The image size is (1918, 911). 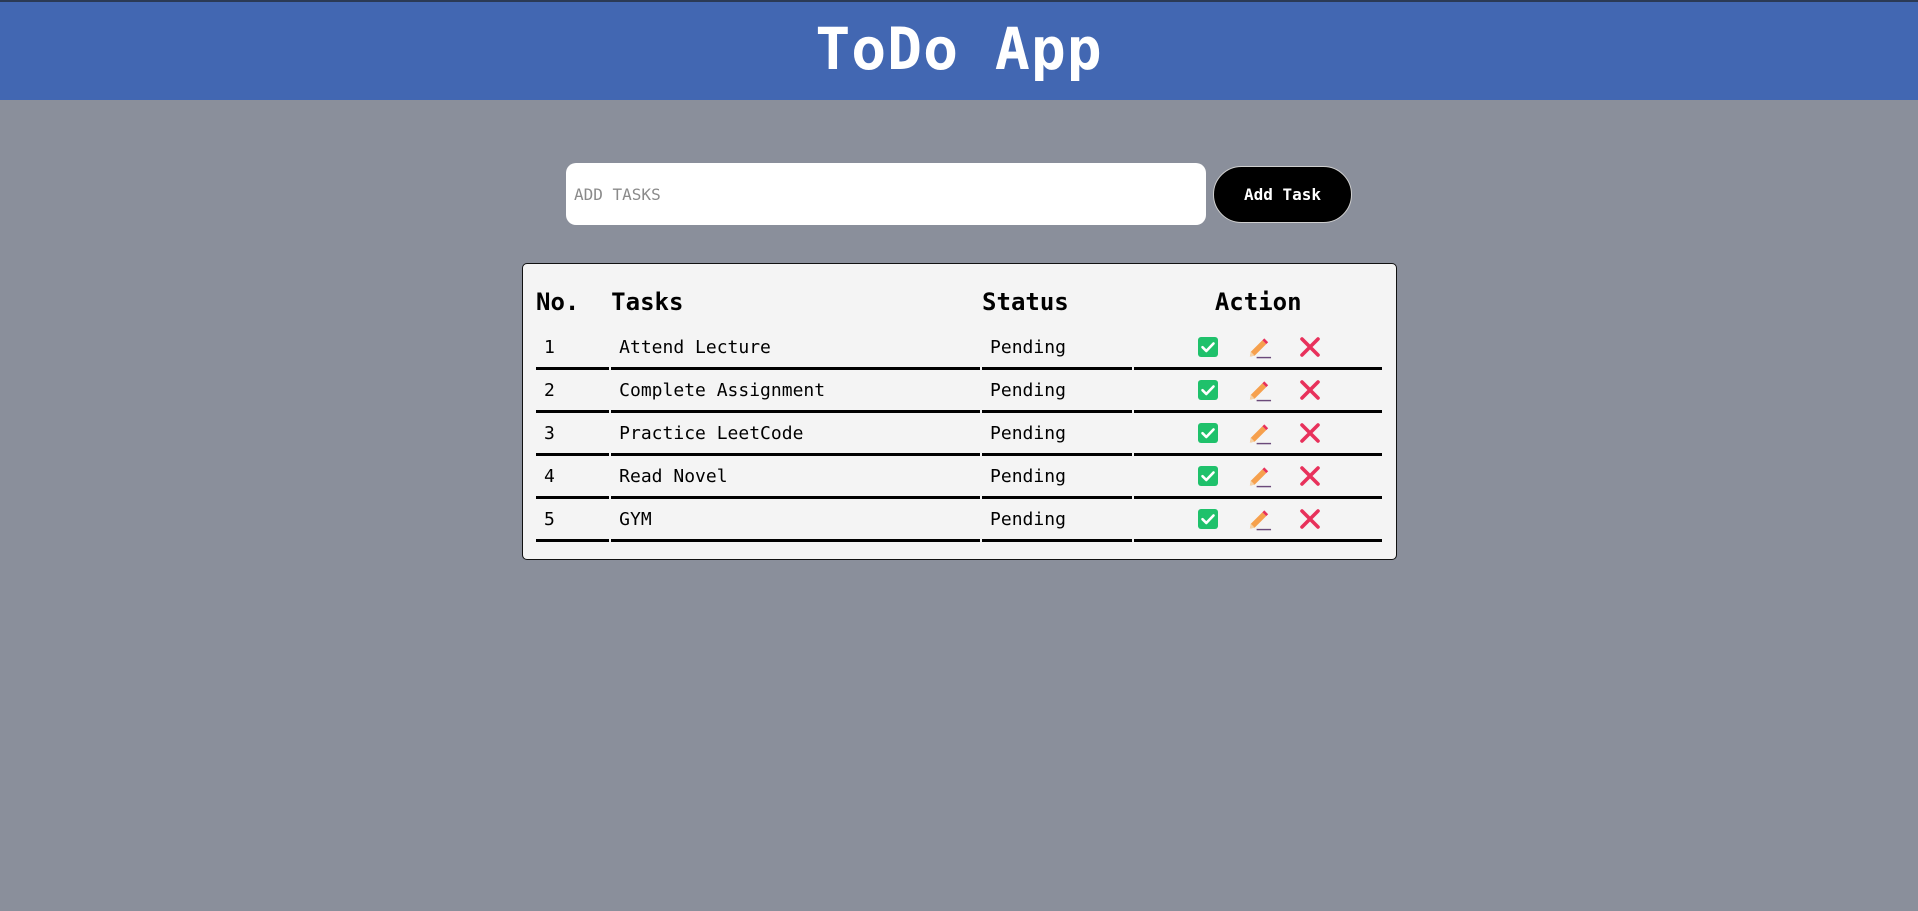 I want to click on task-name: GYM, so click(x=796, y=520).